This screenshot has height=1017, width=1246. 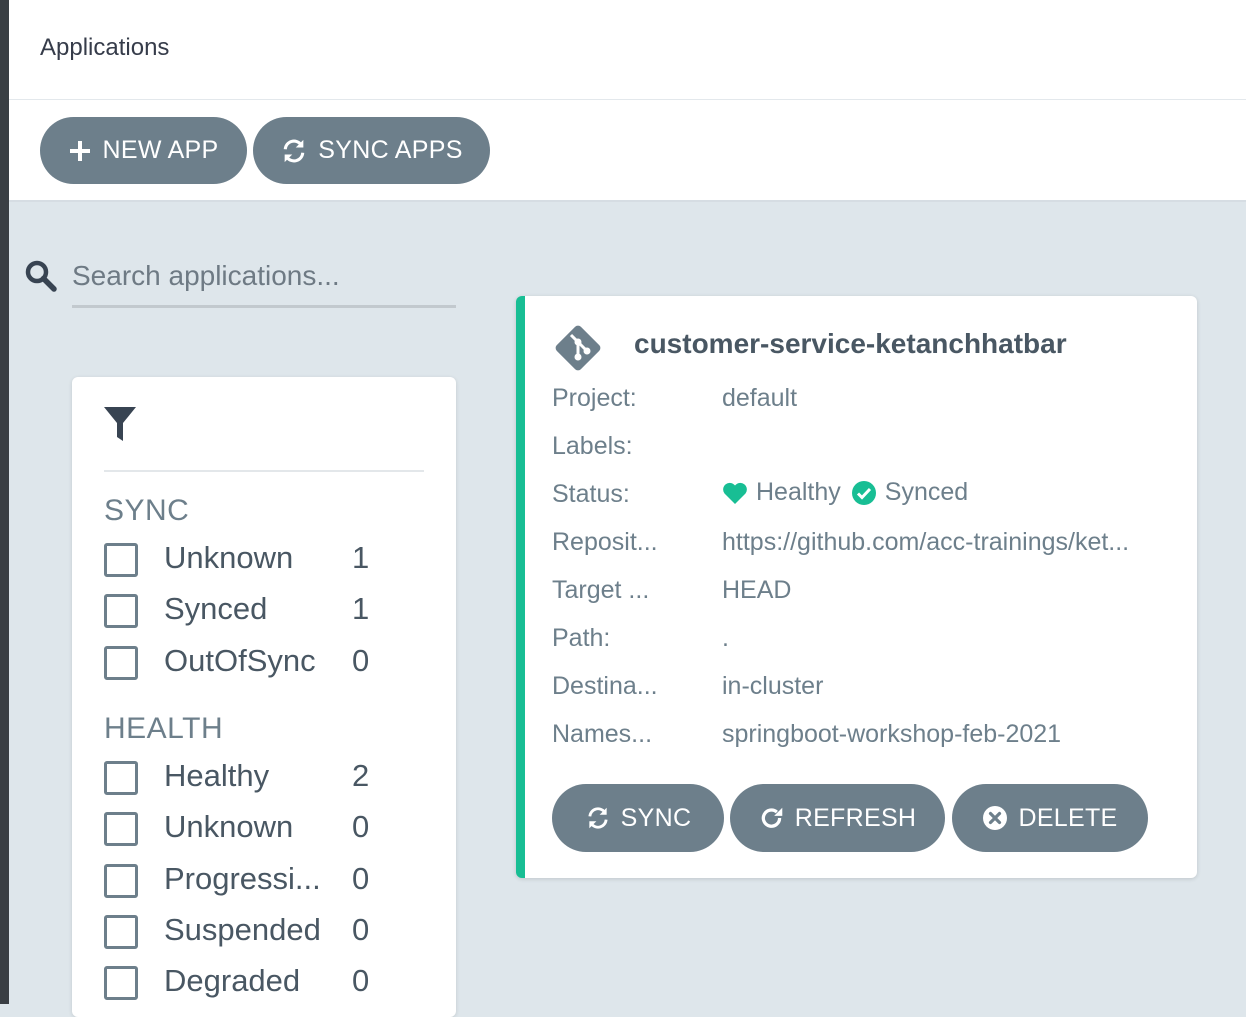 I want to click on project-value: default, so click(x=760, y=398).